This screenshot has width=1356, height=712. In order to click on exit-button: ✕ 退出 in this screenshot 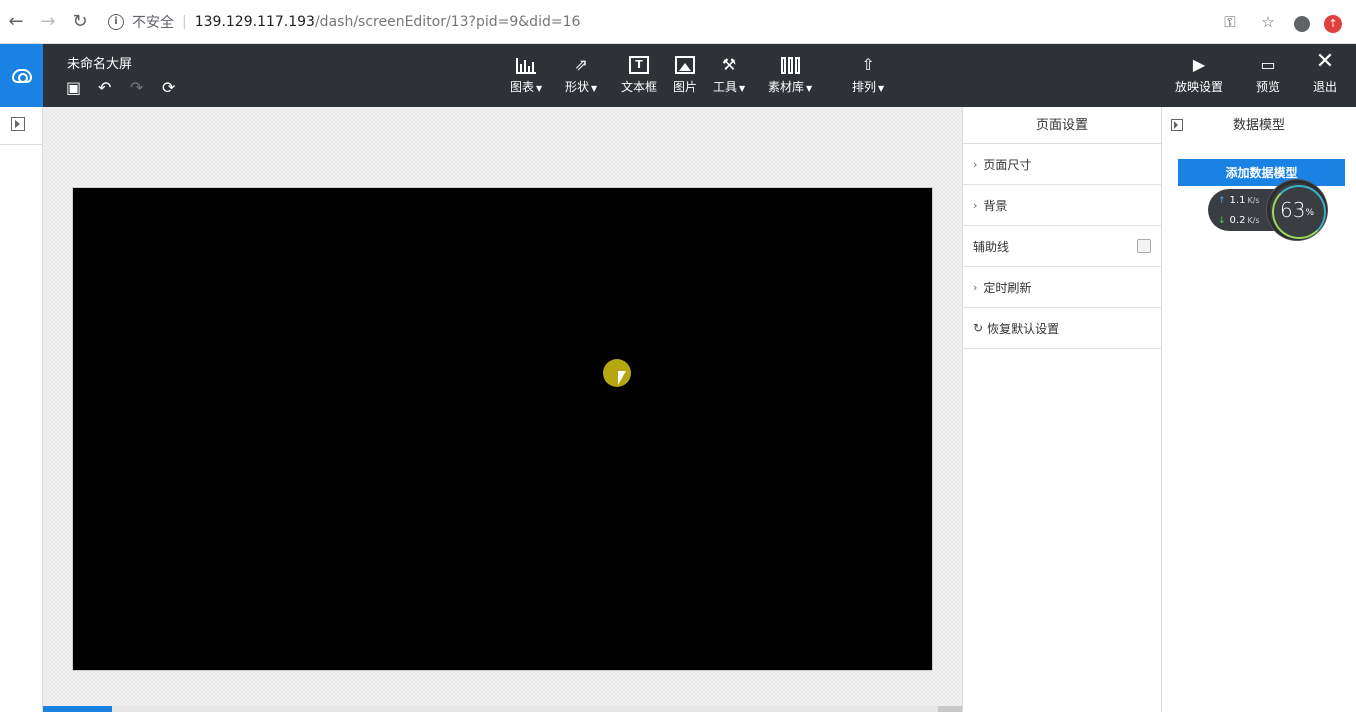, I will do `click(1325, 72)`.